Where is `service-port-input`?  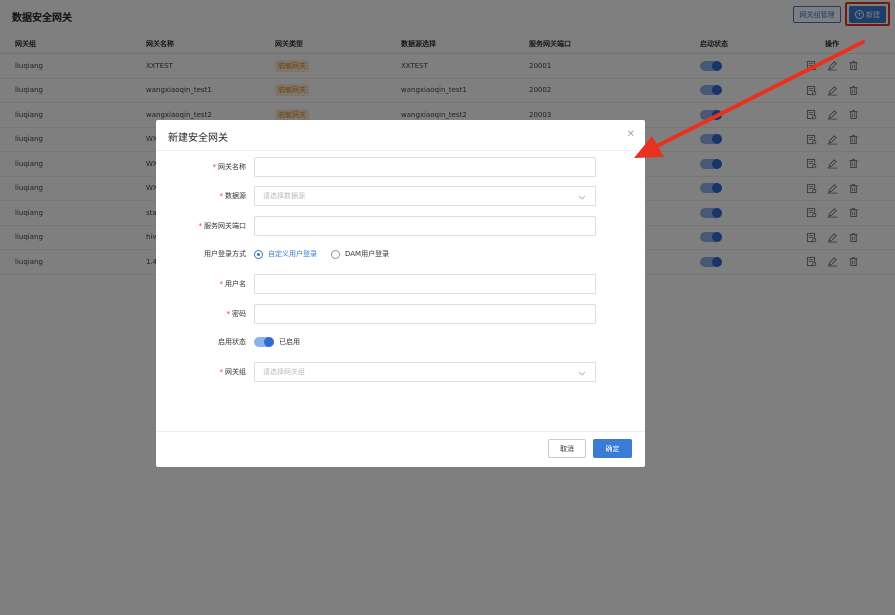
service-port-input is located at coordinates (425, 226).